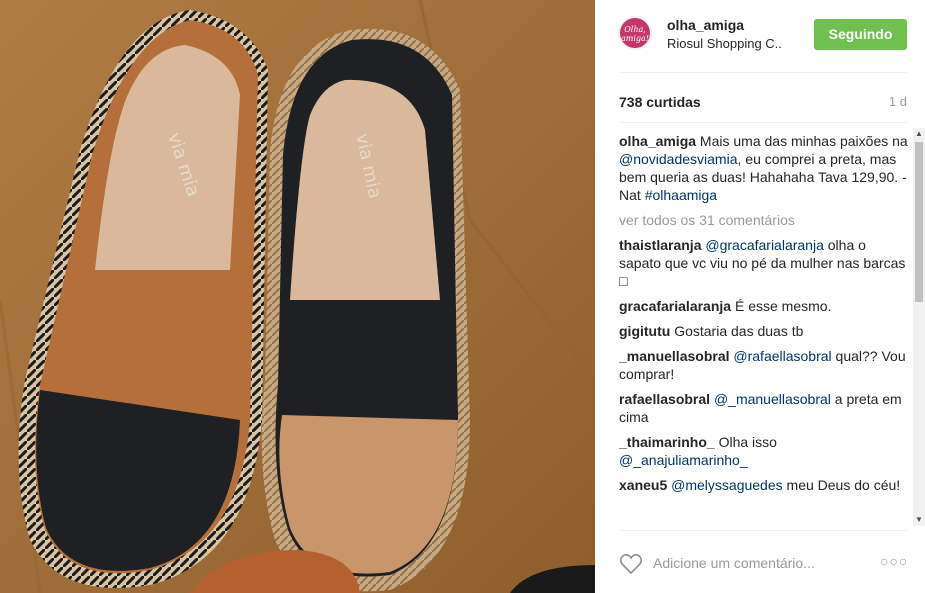  Describe the element at coordinates (683, 460) in the screenshot. I see `mention-link: @_anajuliamarinho_` at that location.